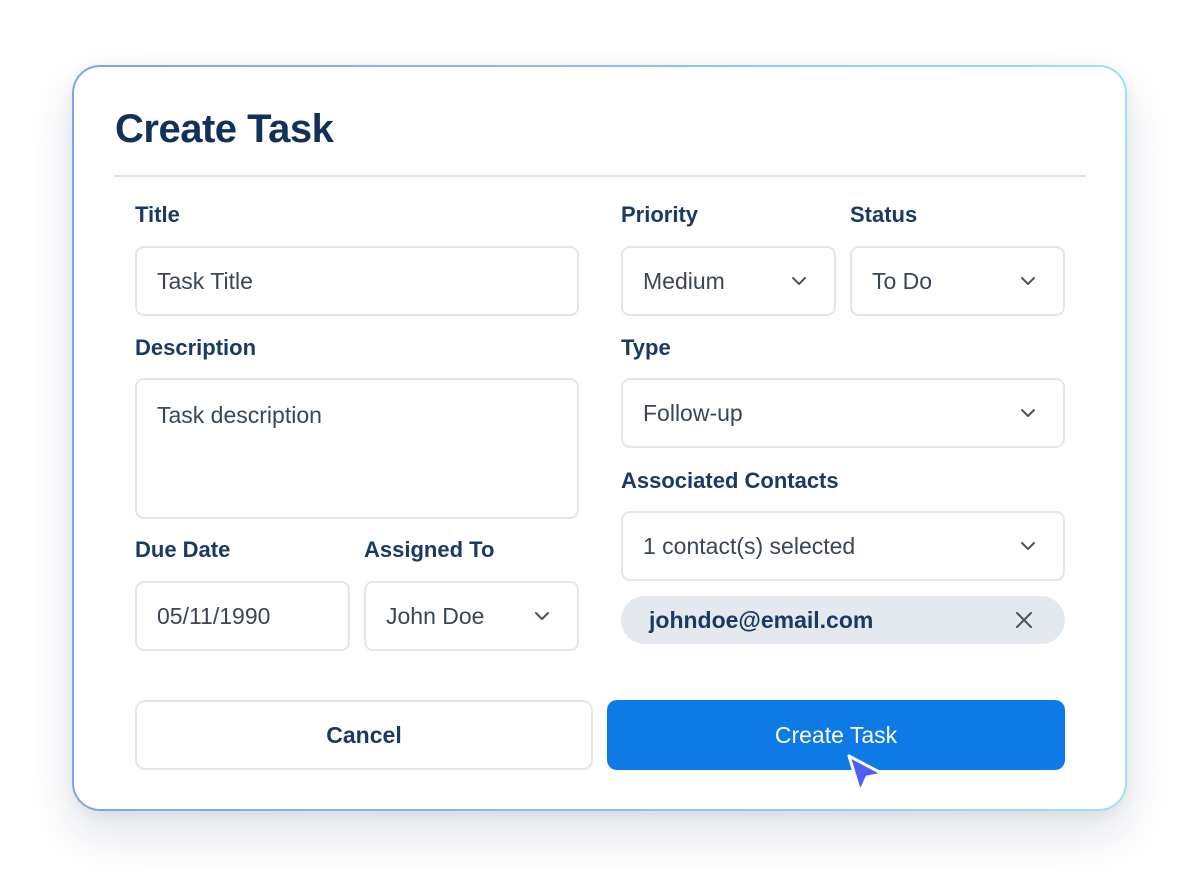  What do you see at coordinates (836, 735) in the screenshot?
I see `create-task-button: Create Task` at bounding box center [836, 735].